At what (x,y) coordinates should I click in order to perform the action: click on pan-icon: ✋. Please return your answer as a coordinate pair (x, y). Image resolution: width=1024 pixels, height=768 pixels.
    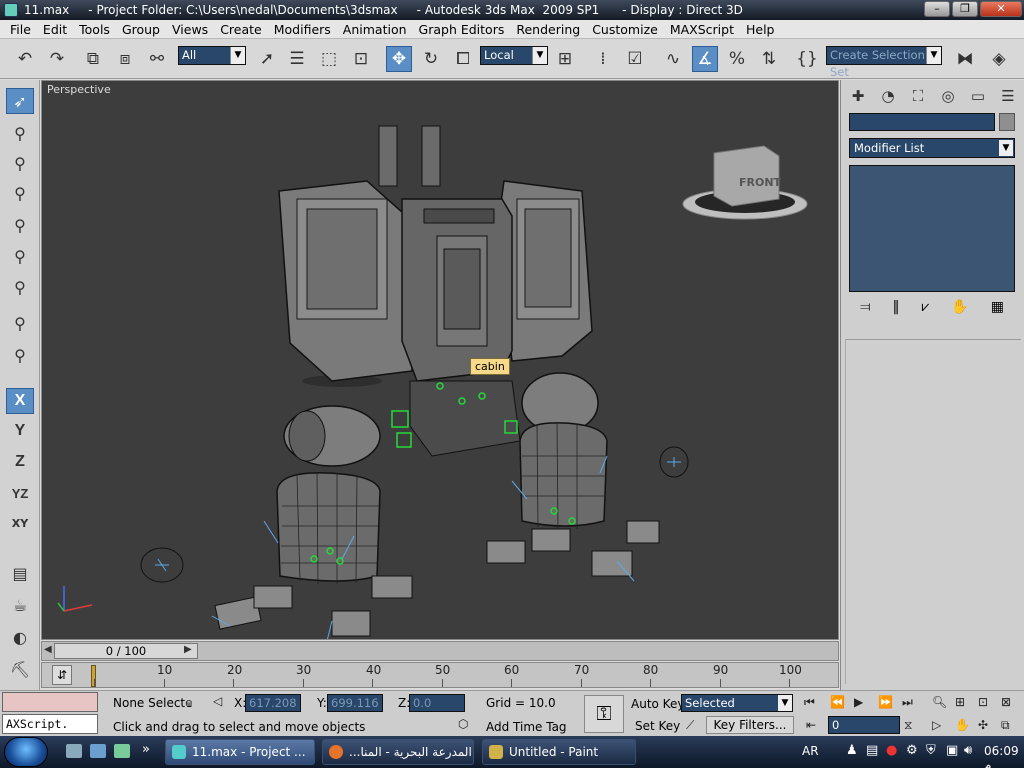
    Looking at the image, I should click on (962, 725).